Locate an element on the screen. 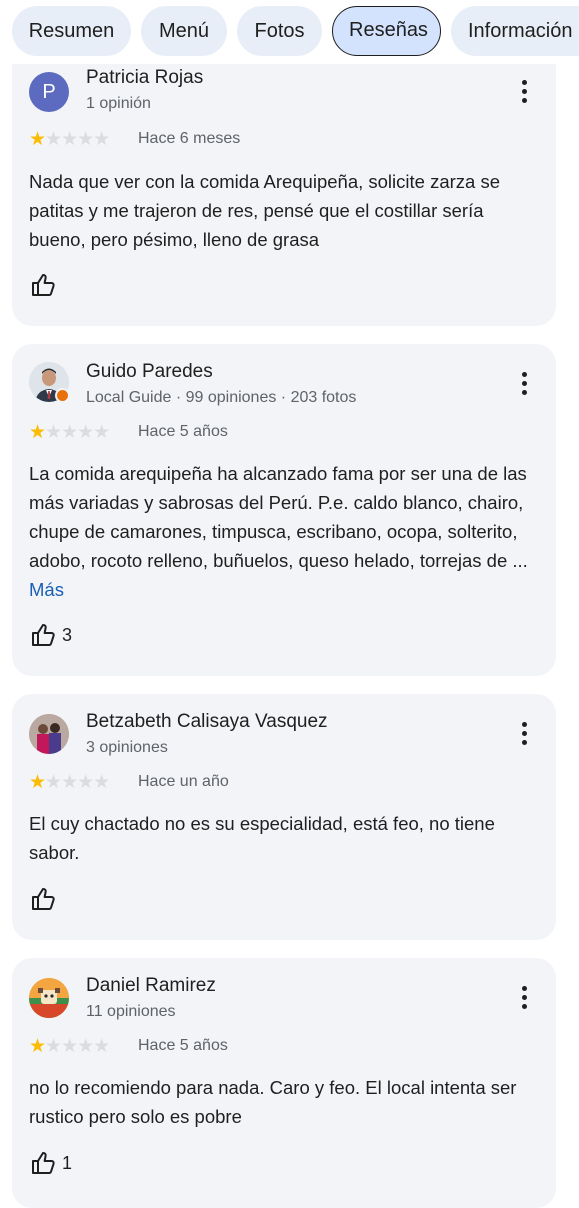  like-button: 3 is located at coordinates (51, 635).